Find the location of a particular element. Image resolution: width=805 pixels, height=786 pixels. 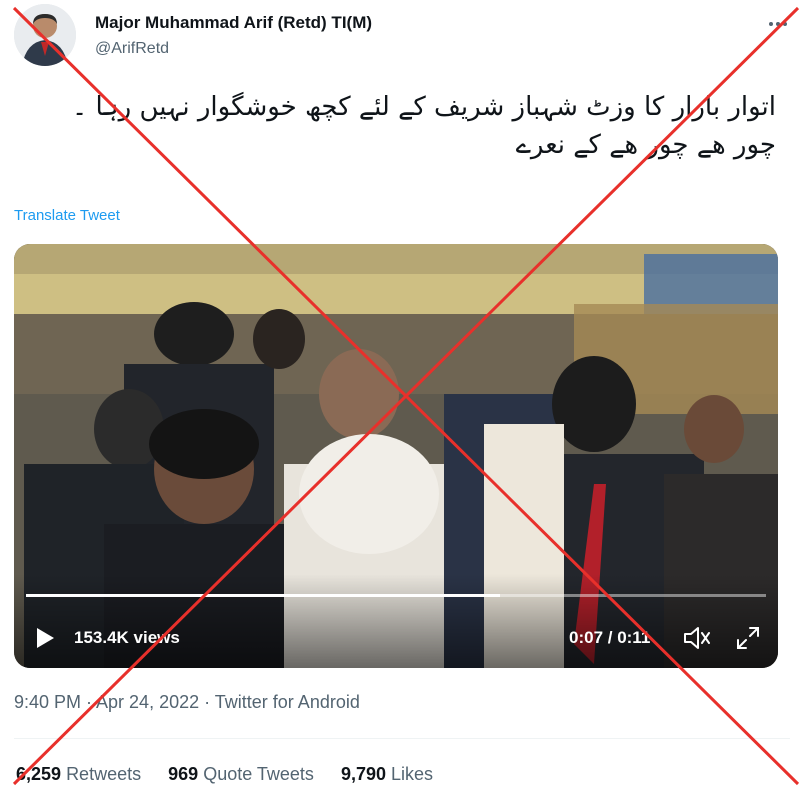

video-time: 0:07 / 0:11 is located at coordinates (610, 637).